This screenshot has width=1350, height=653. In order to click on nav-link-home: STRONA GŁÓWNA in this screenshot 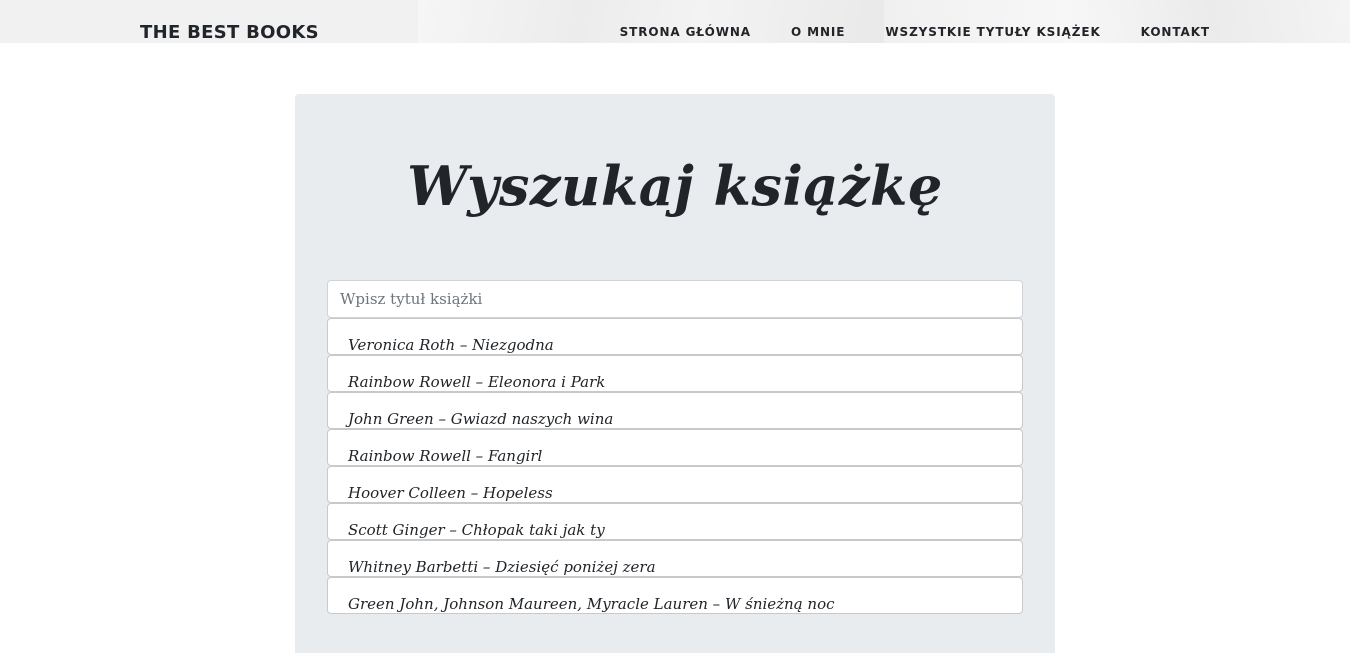, I will do `click(685, 32)`.